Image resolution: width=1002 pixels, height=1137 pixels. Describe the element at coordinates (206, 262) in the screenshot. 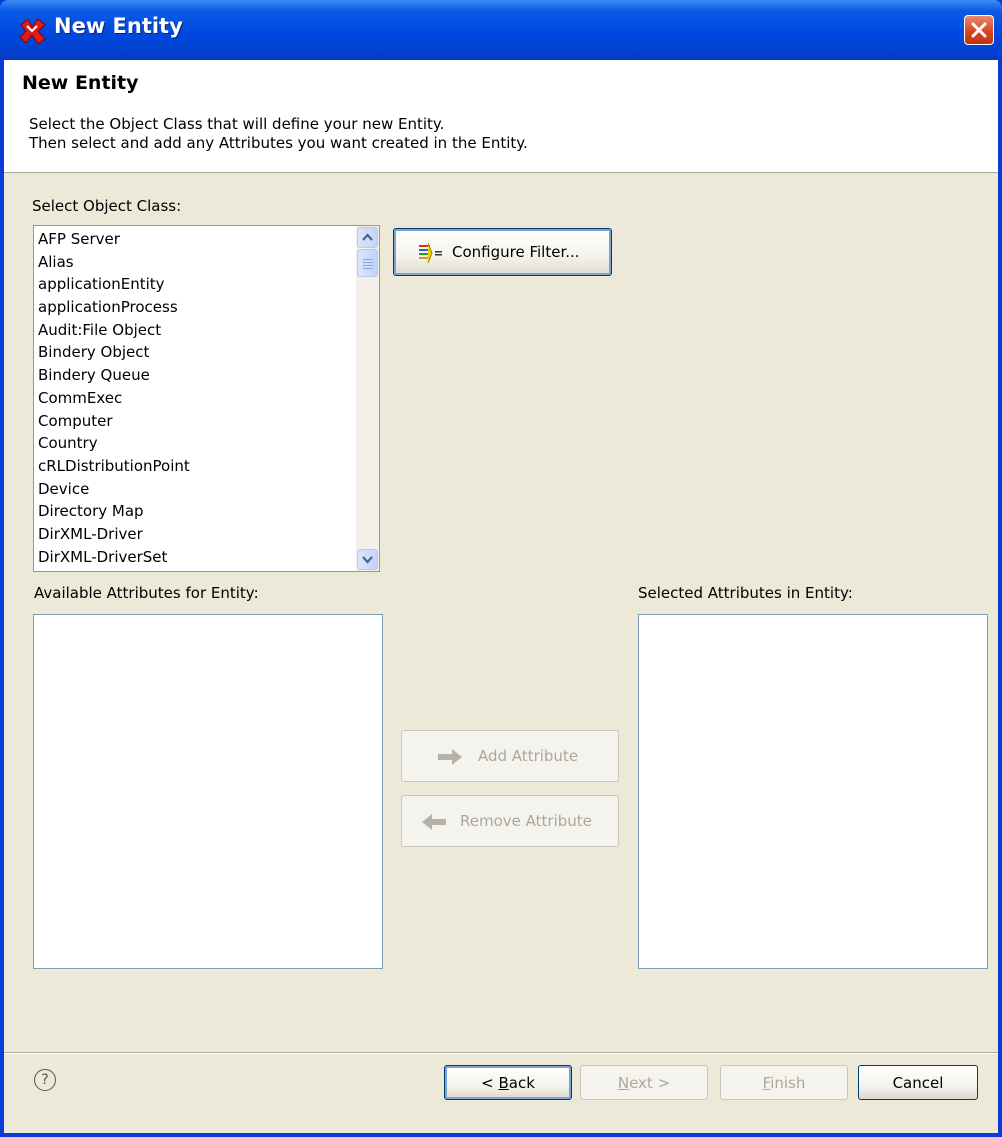

I see `object-class-item: Alias` at that location.